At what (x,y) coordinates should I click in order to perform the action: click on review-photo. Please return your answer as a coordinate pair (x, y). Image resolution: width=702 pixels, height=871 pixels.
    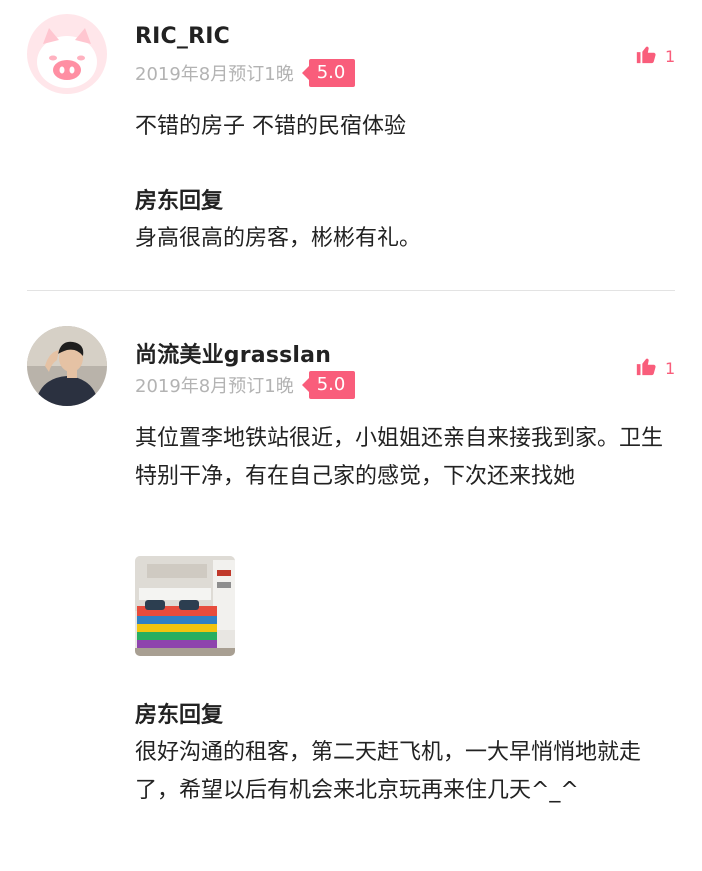
    Looking at the image, I should click on (185, 606).